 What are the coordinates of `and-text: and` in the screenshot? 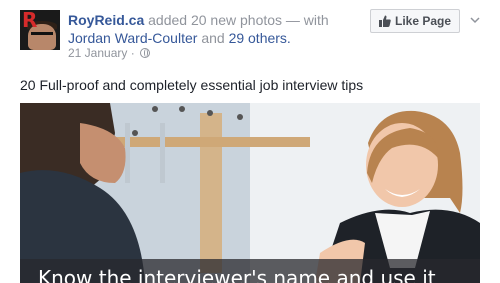 It's located at (213, 38).